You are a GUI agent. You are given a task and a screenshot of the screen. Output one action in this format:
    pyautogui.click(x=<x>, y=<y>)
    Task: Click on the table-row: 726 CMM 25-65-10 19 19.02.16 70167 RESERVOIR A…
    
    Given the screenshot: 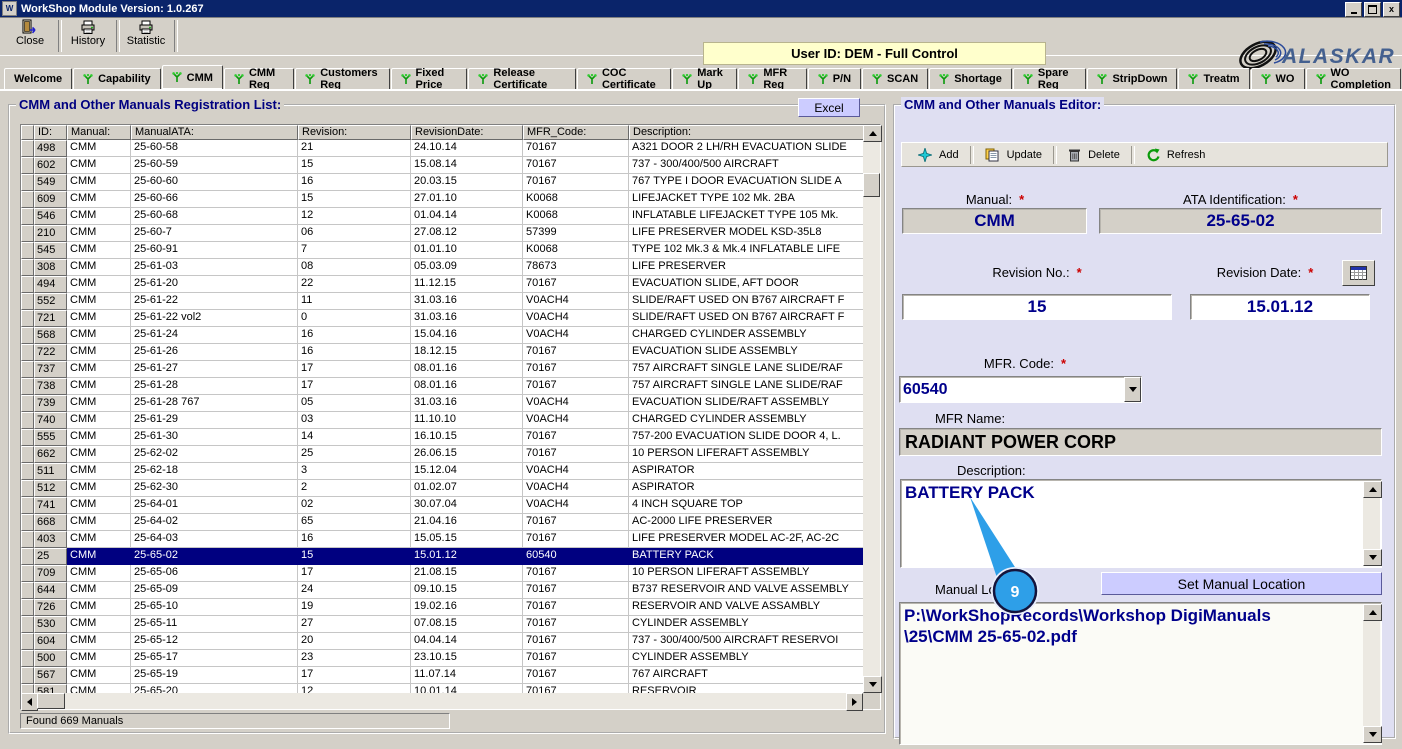 What is the action you would take?
    pyautogui.click(x=442, y=607)
    